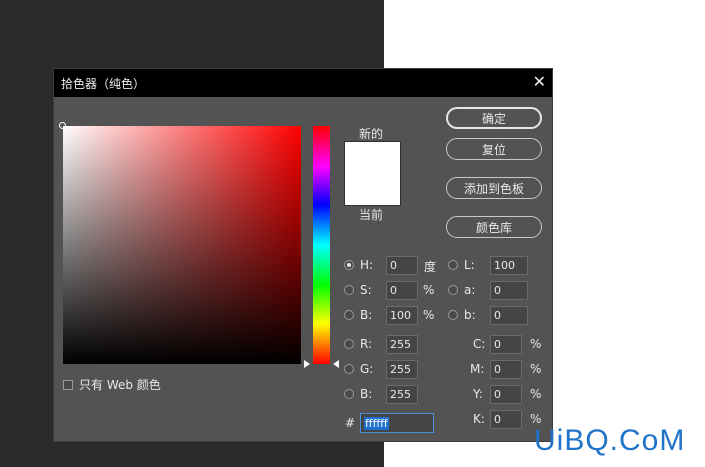 The image size is (705, 467). I want to click on brightness-label: B:, so click(366, 315).